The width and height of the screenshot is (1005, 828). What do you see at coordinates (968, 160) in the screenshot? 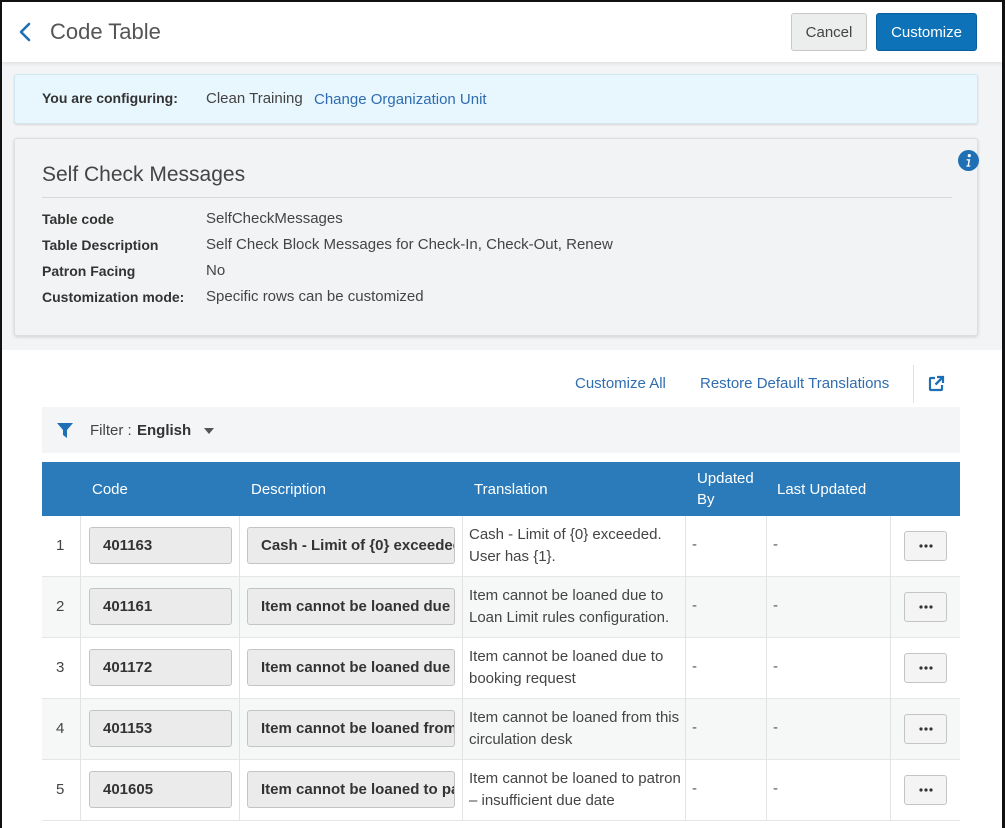
I see `info-icon` at bounding box center [968, 160].